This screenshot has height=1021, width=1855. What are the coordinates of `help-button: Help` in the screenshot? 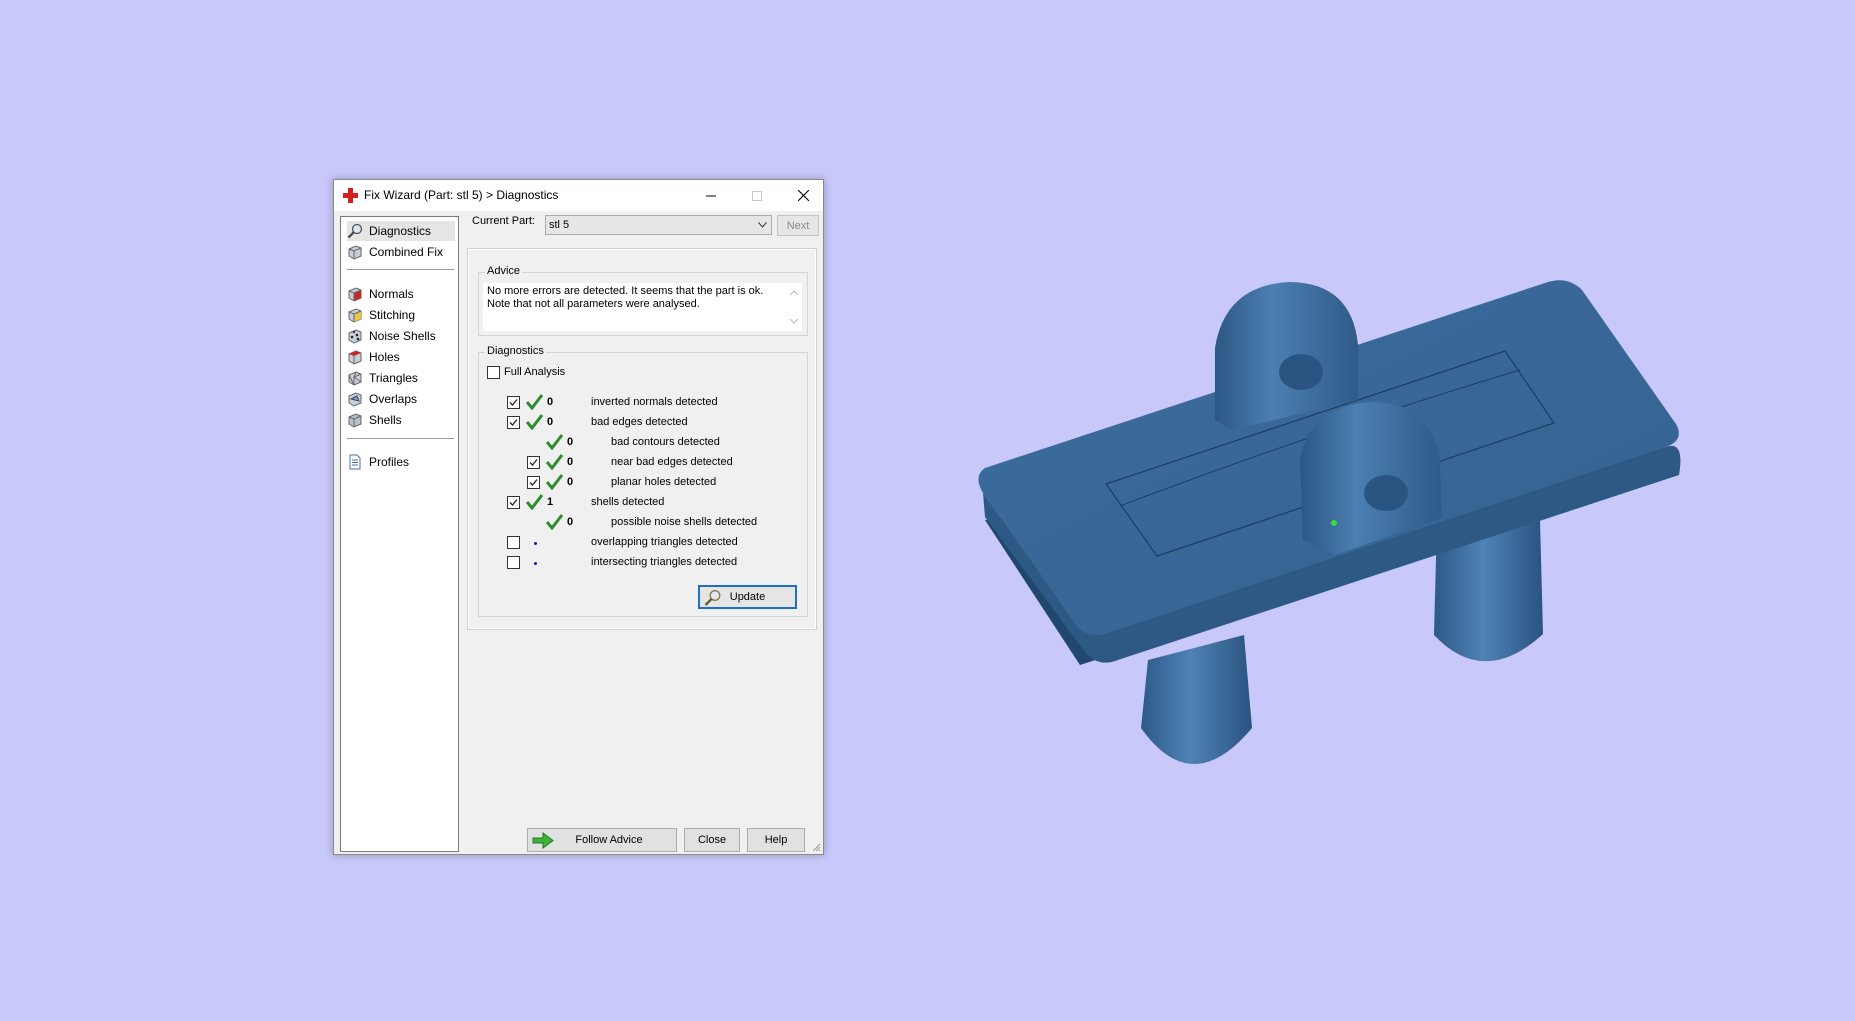 It's located at (776, 840).